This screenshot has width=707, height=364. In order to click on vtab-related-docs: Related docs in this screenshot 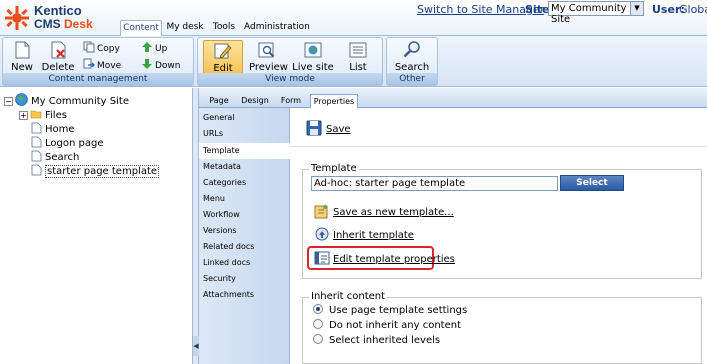, I will do `click(244, 247)`.